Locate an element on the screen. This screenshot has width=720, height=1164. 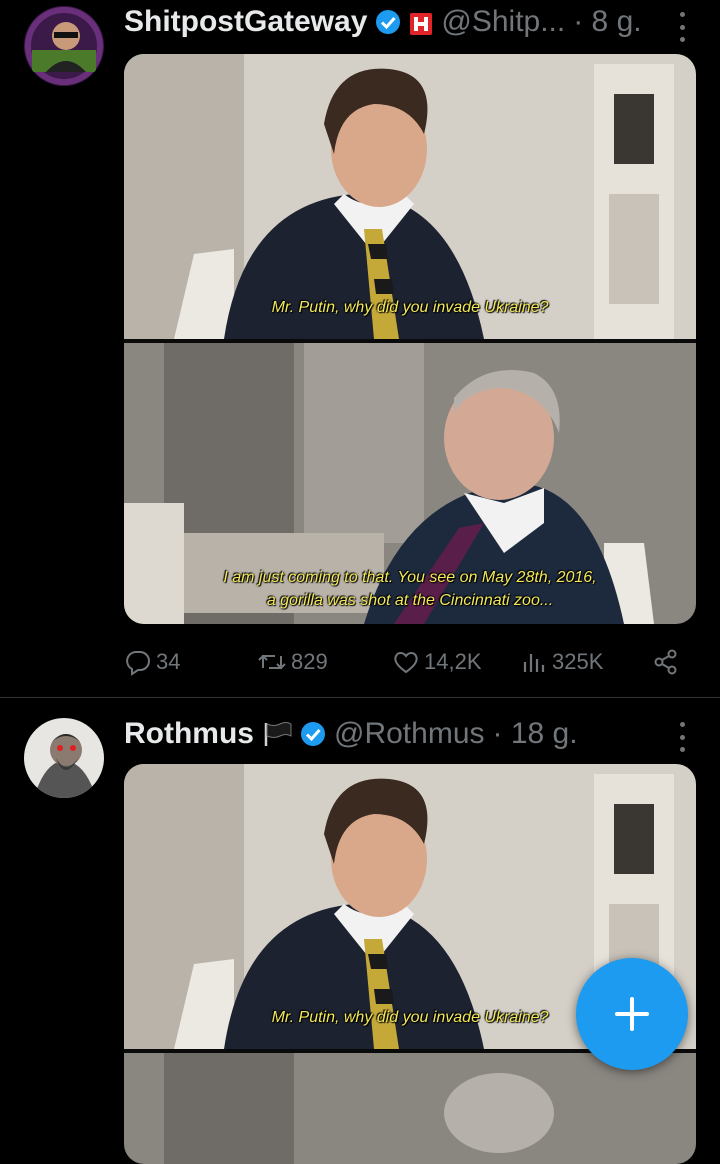
repost-icon is located at coordinates (272, 662).